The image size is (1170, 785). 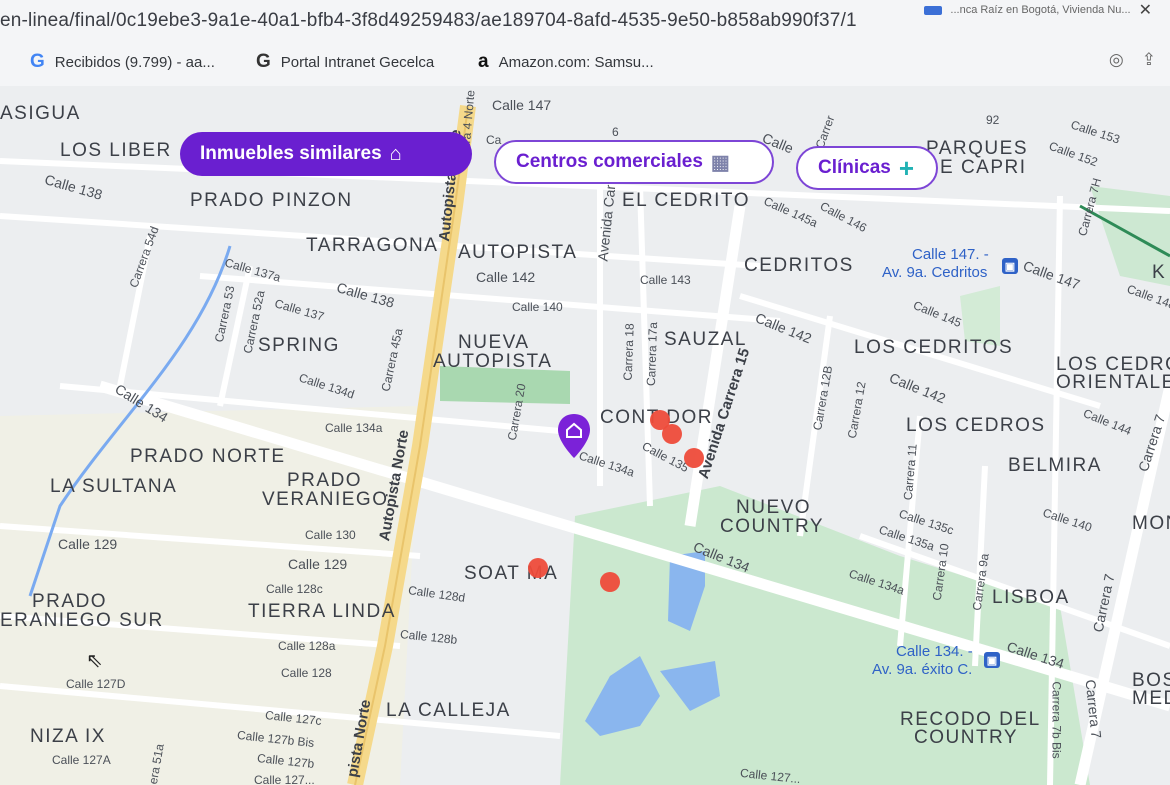 What do you see at coordinates (615, 132) in the screenshot?
I see `street-label: 6` at bounding box center [615, 132].